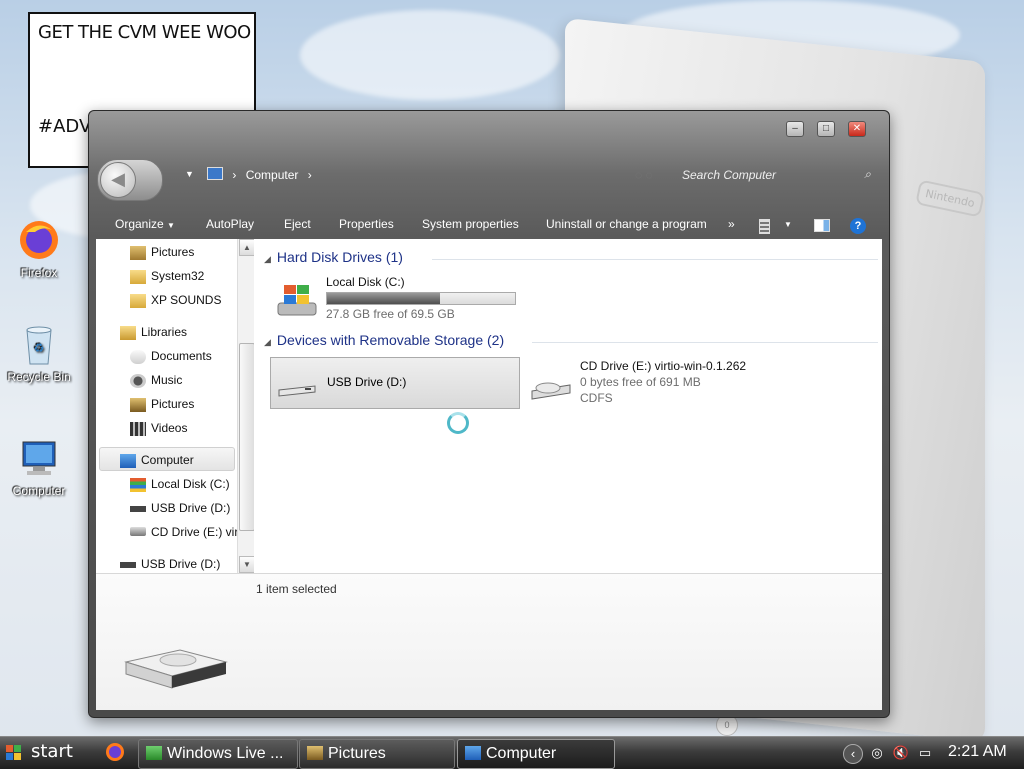 The width and height of the screenshot is (1024, 769). What do you see at coordinates (826, 129) in the screenshot?
I see `maximize-button: □` at bounding box center [826, 129].